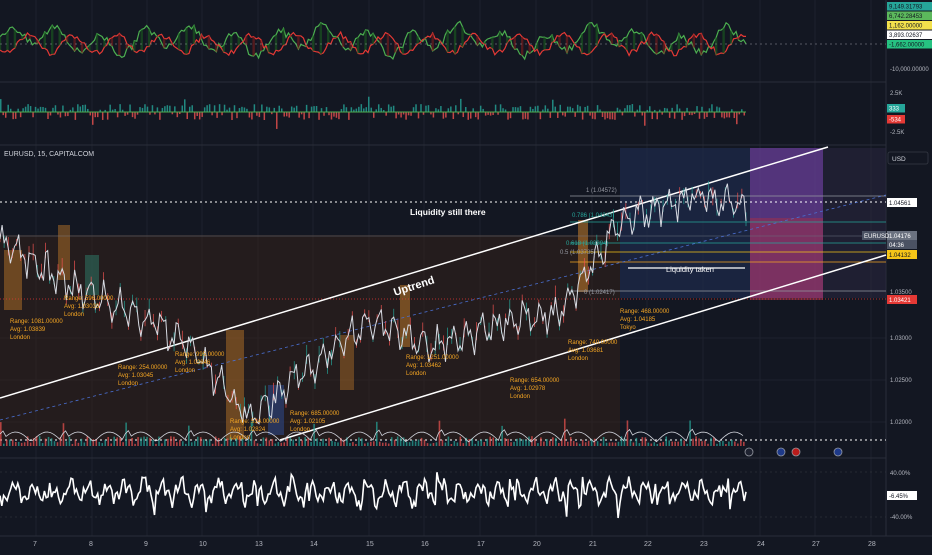 The width and height of the screenshot is (932, 555). What do you see at coordinates (315, 414) in the screenshot?
I see `session-range-label: Range: 685.00000` at bounding box center [315, 414].